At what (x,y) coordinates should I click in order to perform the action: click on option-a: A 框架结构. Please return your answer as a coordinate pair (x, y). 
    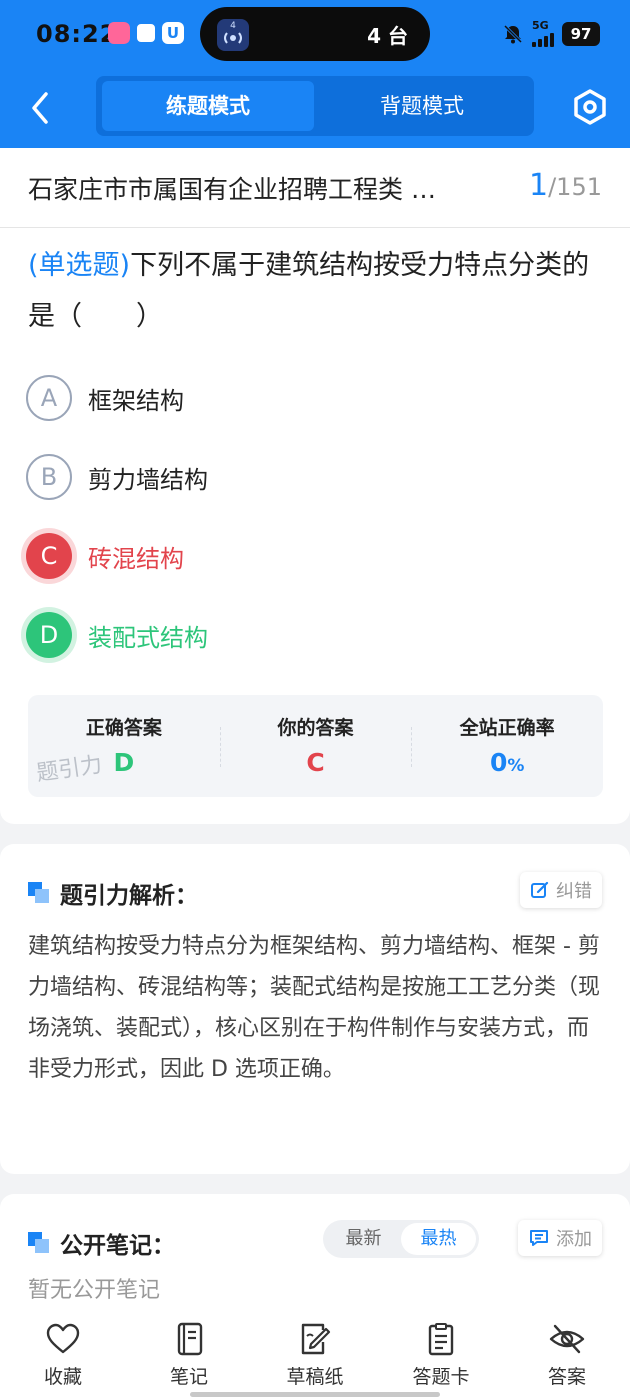
    Looking at the image, I should click on (105, 398).